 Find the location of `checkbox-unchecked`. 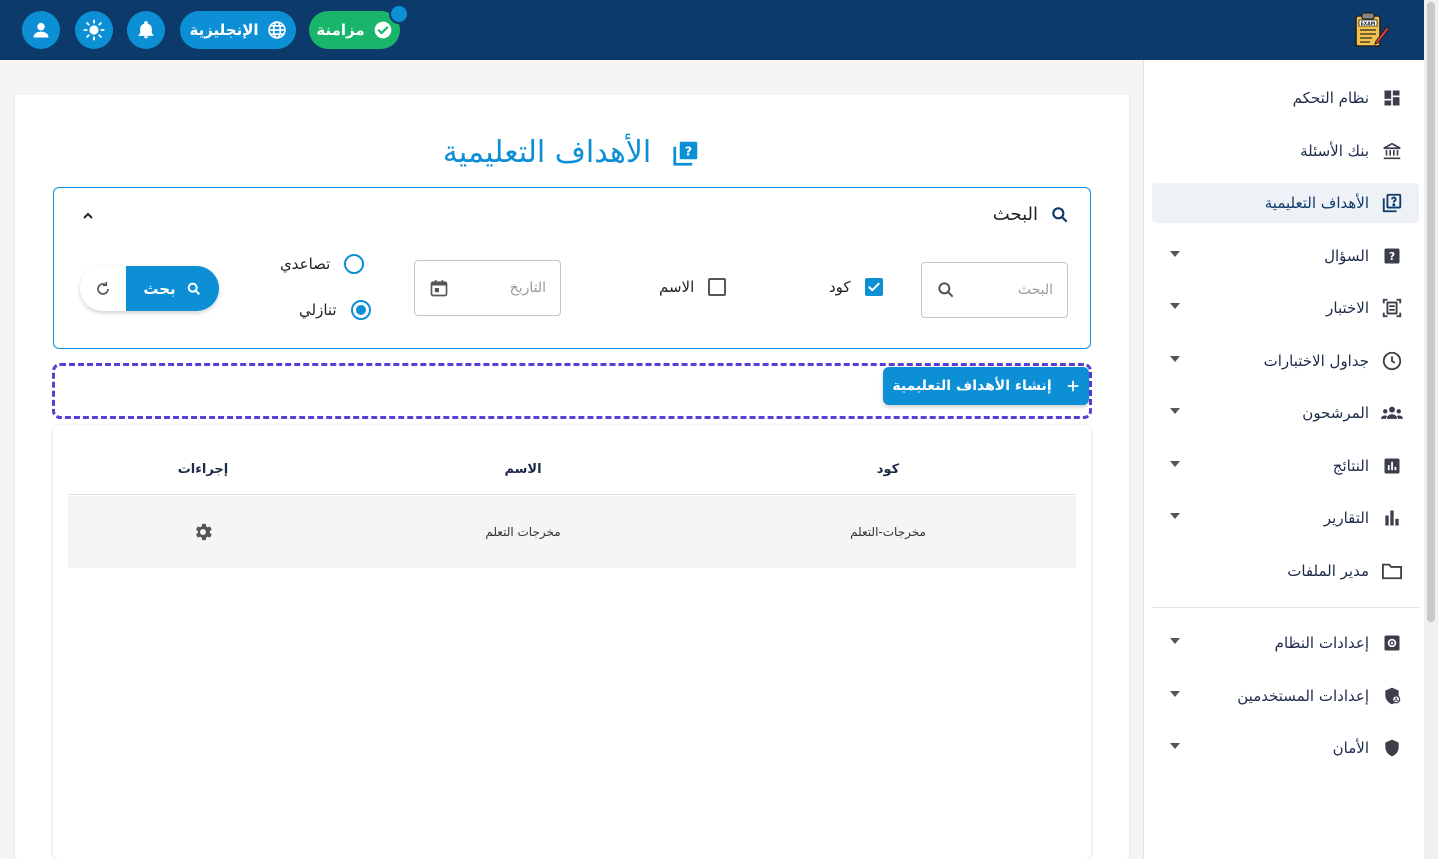

checkbox-unchecked is located at coordinates (717, 287).